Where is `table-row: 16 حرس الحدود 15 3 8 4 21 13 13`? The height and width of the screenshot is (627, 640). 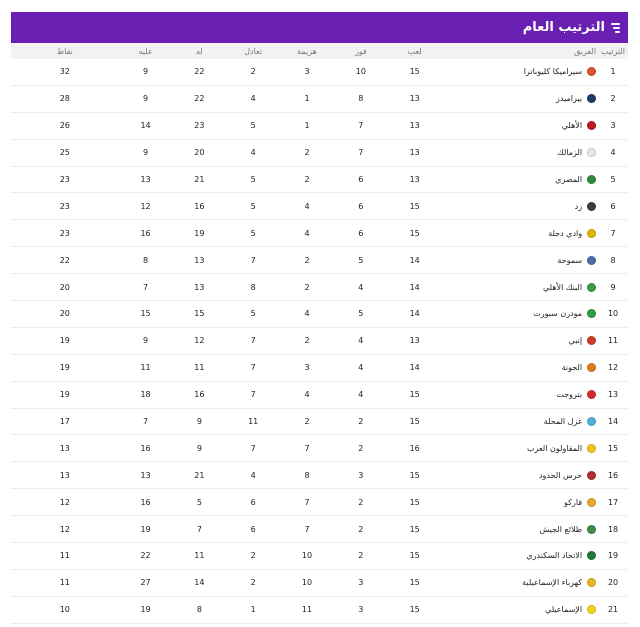 table-row: 16 حرس الحدود 15 3 8 4 21 13 13 is located at coordinates (319, 476).